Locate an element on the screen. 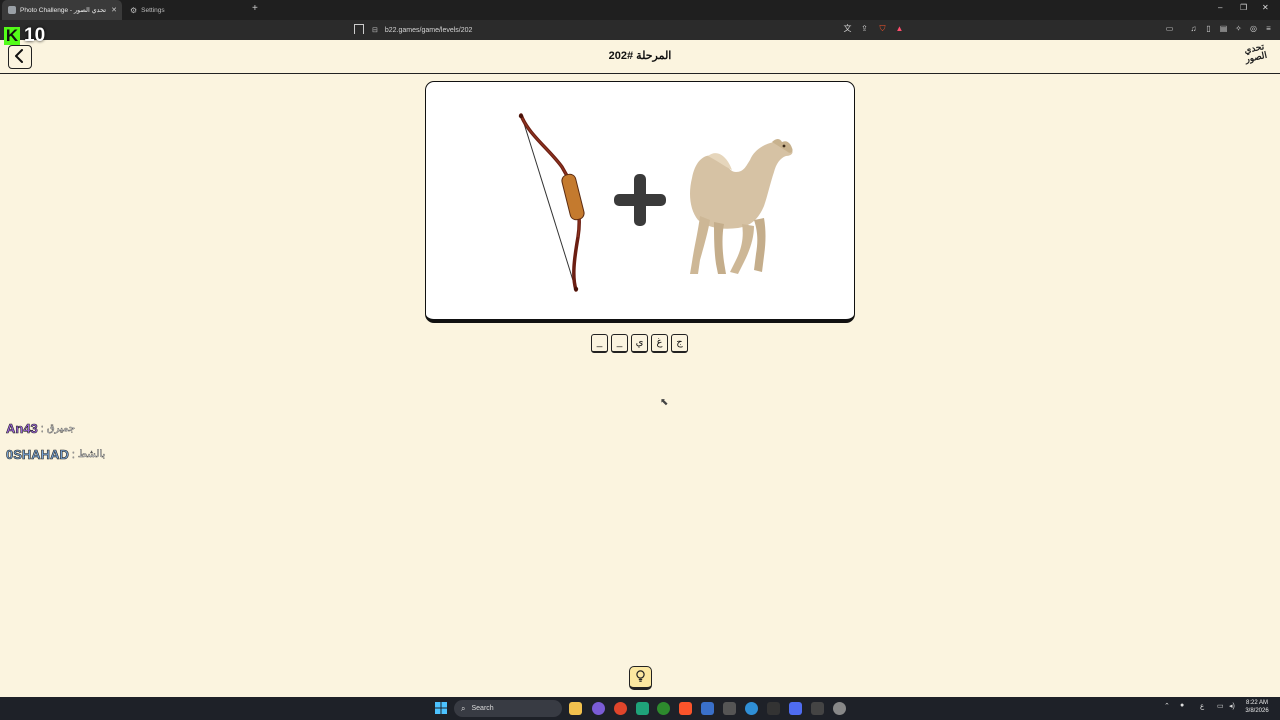  camel-image is located at coordinates (741, 206).